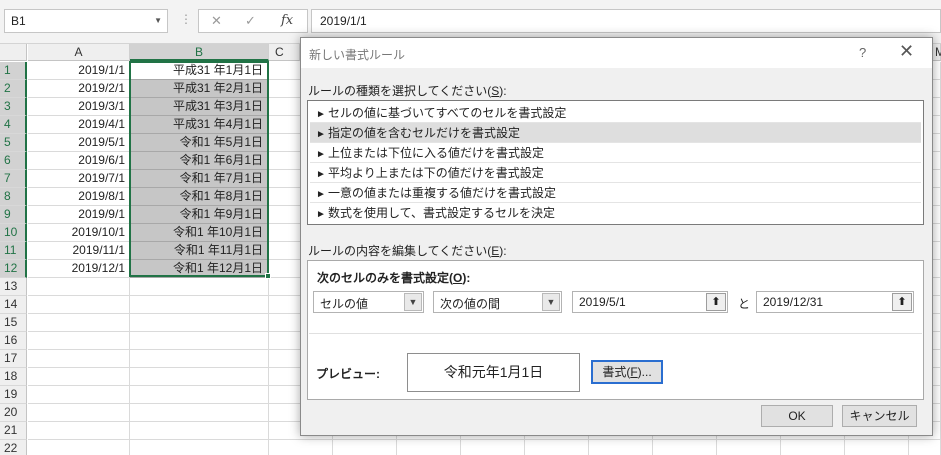 The image size is (941, 455). What do you see at coordinates (79, 89) in the screenshot?
I see `cell-a: 2019/2/1` at bounding box center [79, 89].